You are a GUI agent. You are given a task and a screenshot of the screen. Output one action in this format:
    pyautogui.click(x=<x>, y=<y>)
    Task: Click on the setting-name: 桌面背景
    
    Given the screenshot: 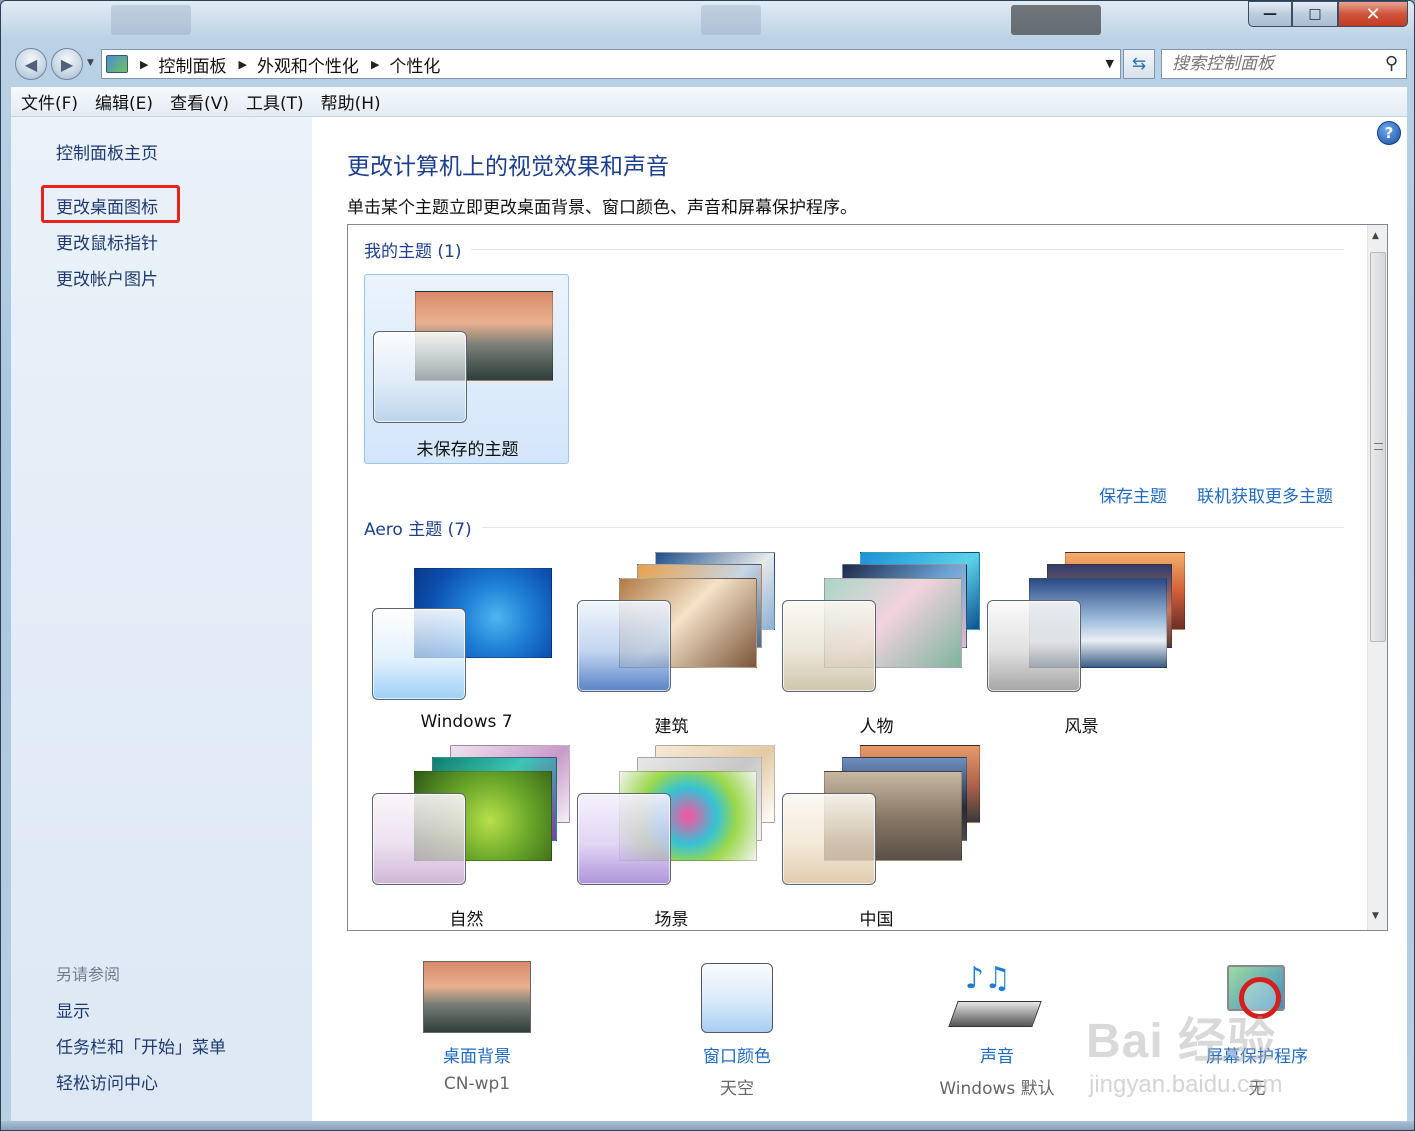 What is the action you would take?
    pyautogui.click(x=477, y=1054)
    